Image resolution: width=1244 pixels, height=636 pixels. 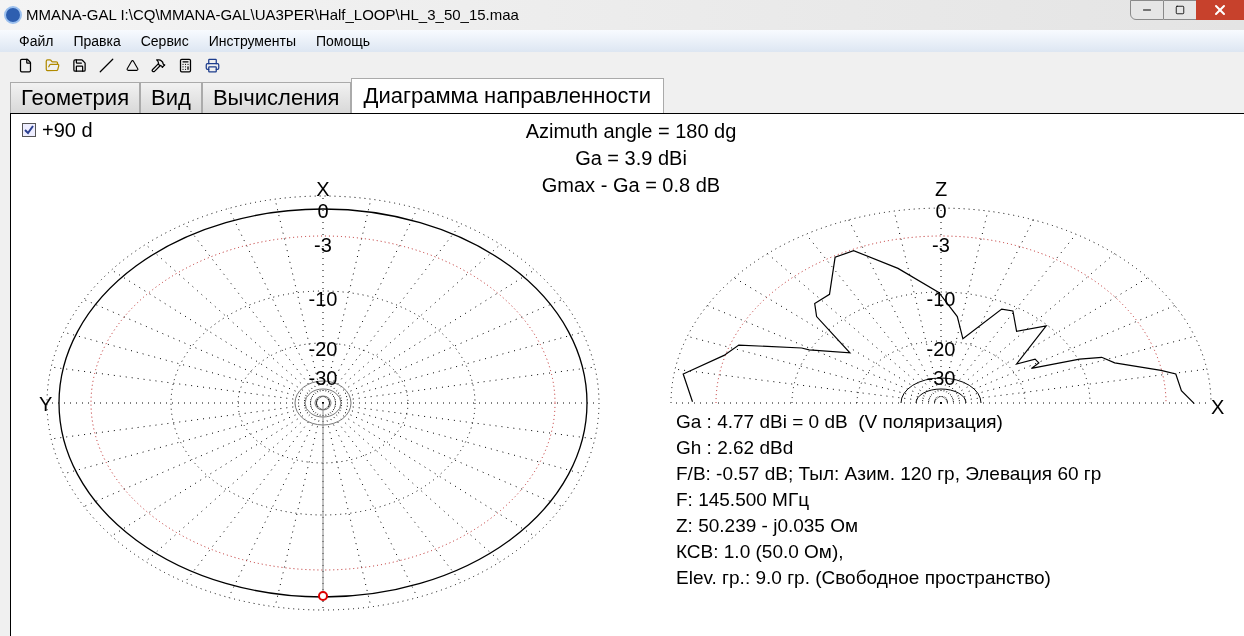 What do you see at coordinates (25, 65) in the screenshot?
I see `new-file-icon` at bounding box center [25, 65].